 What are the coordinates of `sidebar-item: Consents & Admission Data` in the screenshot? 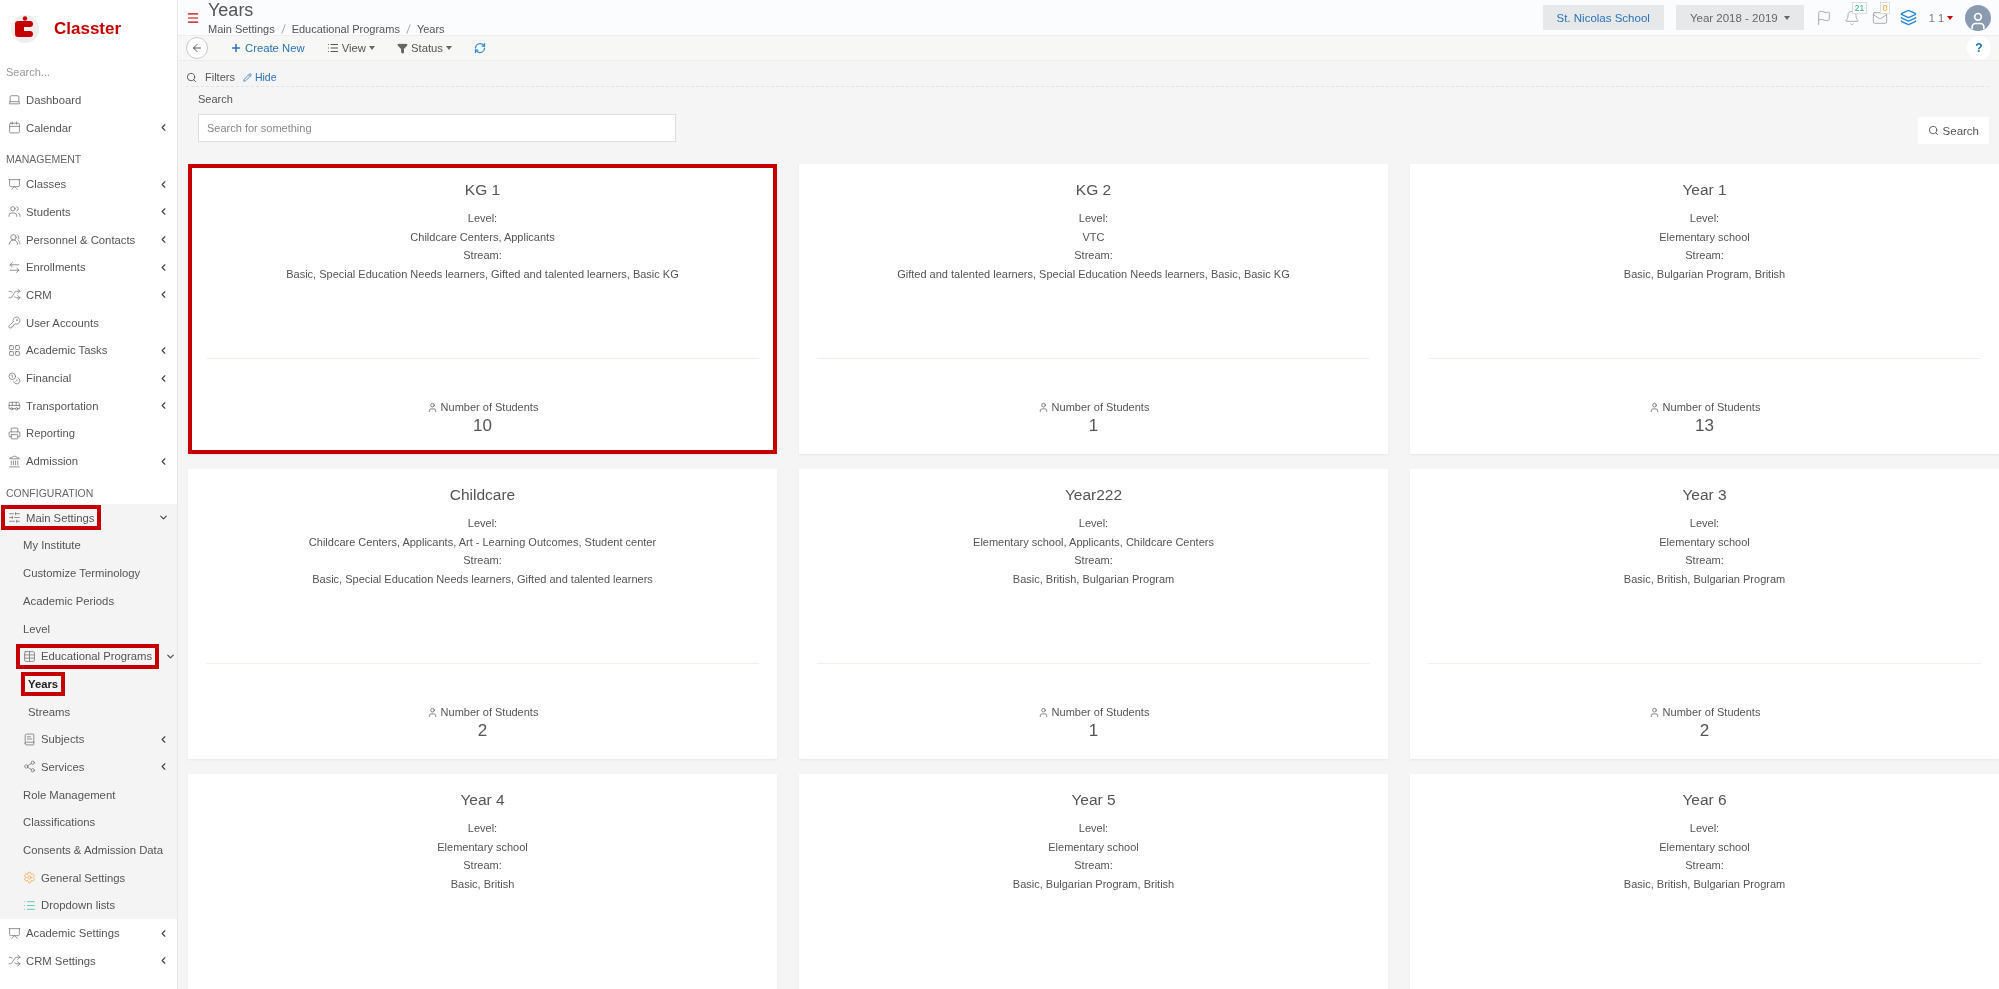 It's located at (93, 850).